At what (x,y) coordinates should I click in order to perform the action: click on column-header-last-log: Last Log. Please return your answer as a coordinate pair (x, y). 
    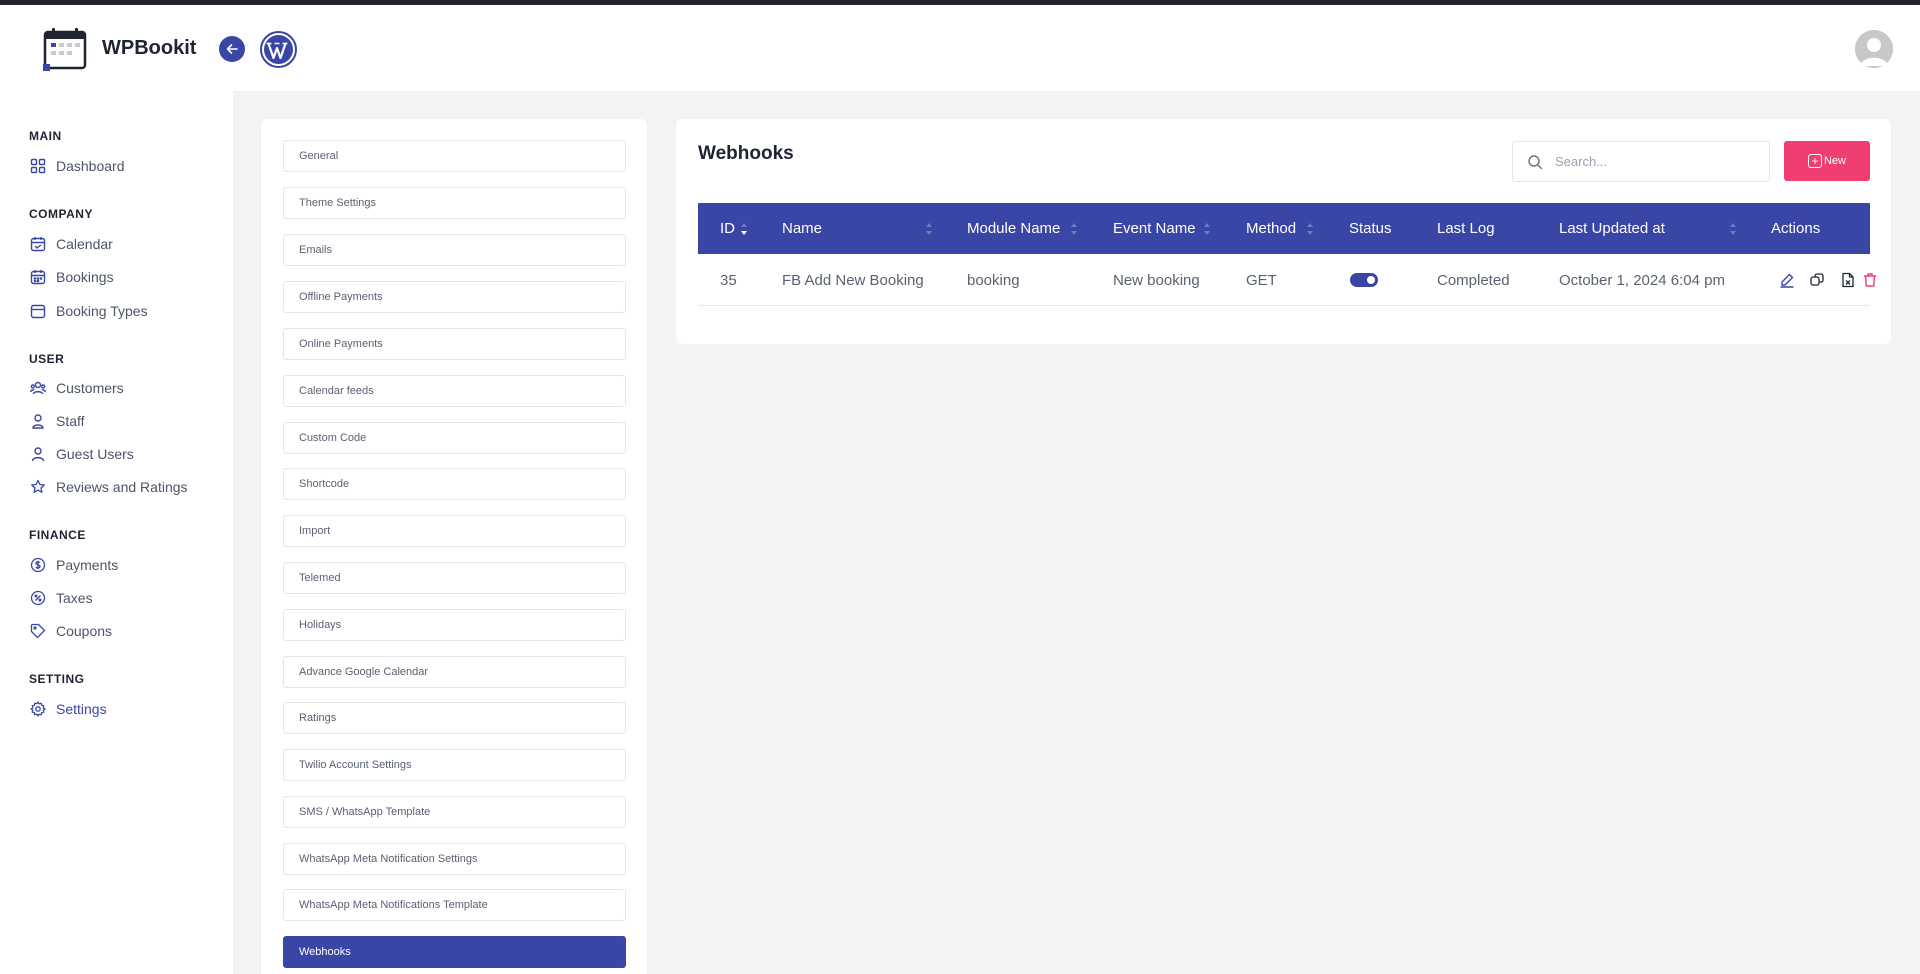
    Looking at the image, I should click on (1466, 228).